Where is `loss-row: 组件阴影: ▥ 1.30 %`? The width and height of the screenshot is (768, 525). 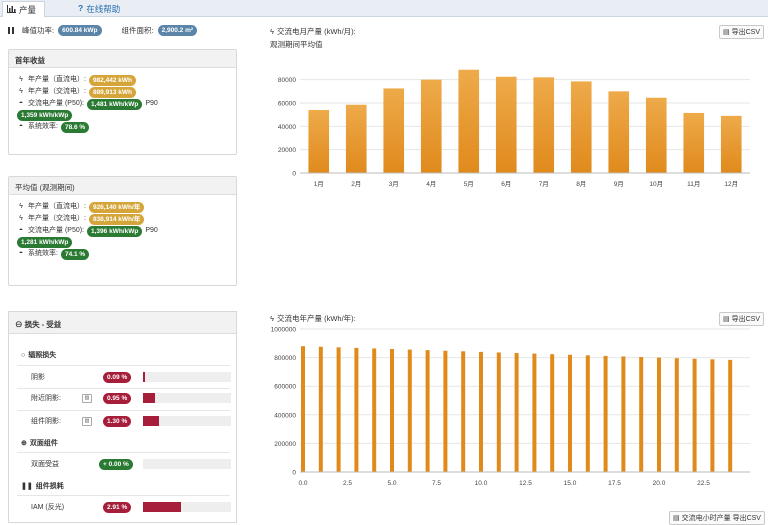 loss-row: 组件阴影: ▥ 1.30 % is located at coordinates (123, 421).